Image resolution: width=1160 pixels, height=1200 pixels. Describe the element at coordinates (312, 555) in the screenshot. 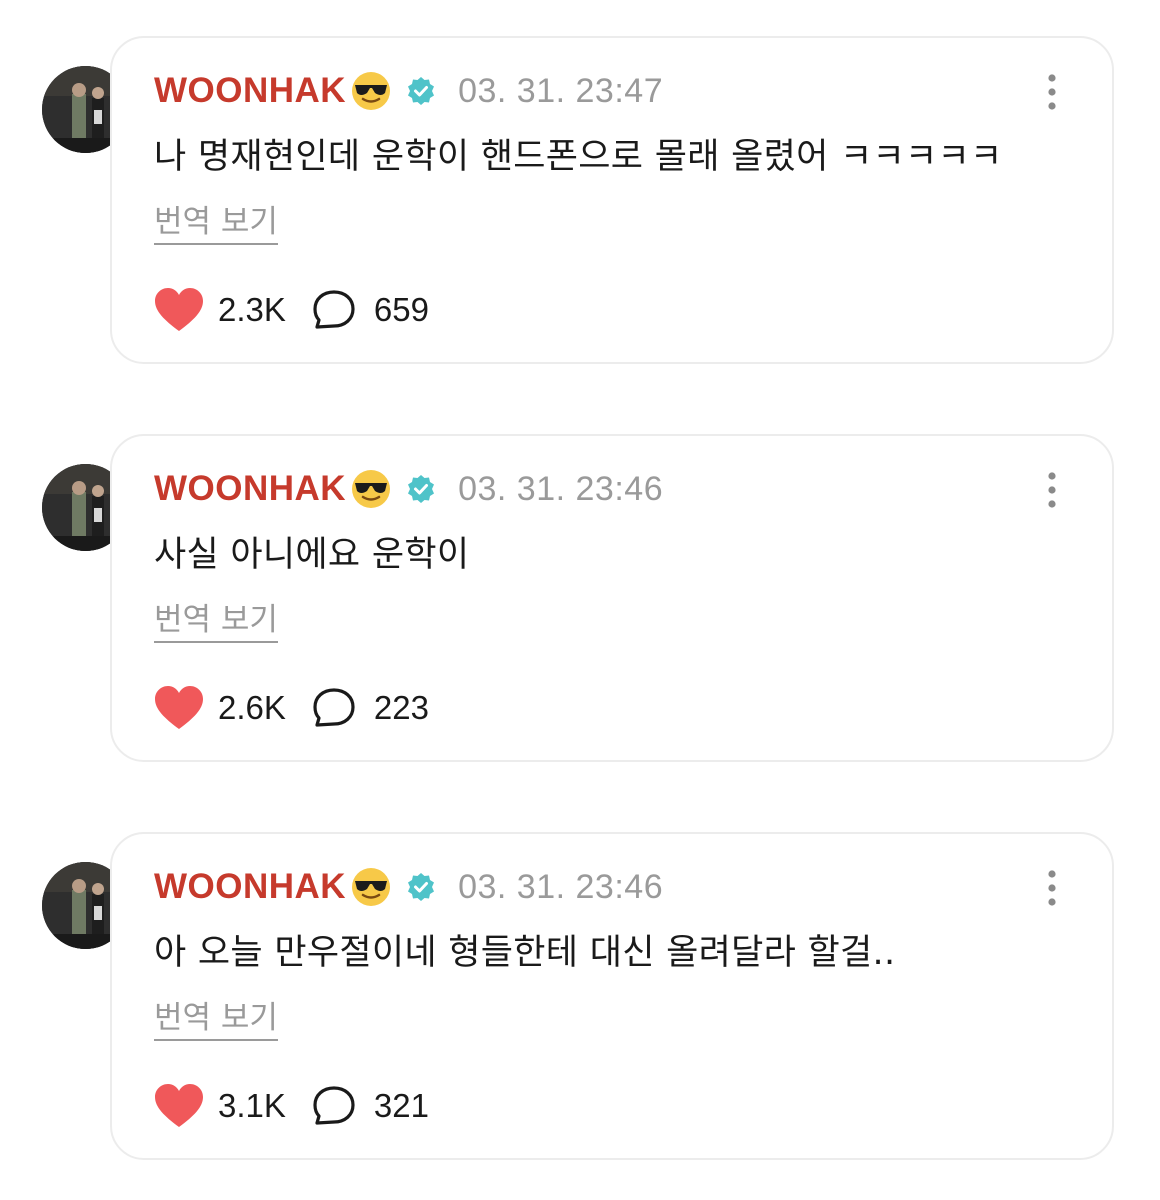

I see `post-body: 사실 아니에요 운학이` at that location.